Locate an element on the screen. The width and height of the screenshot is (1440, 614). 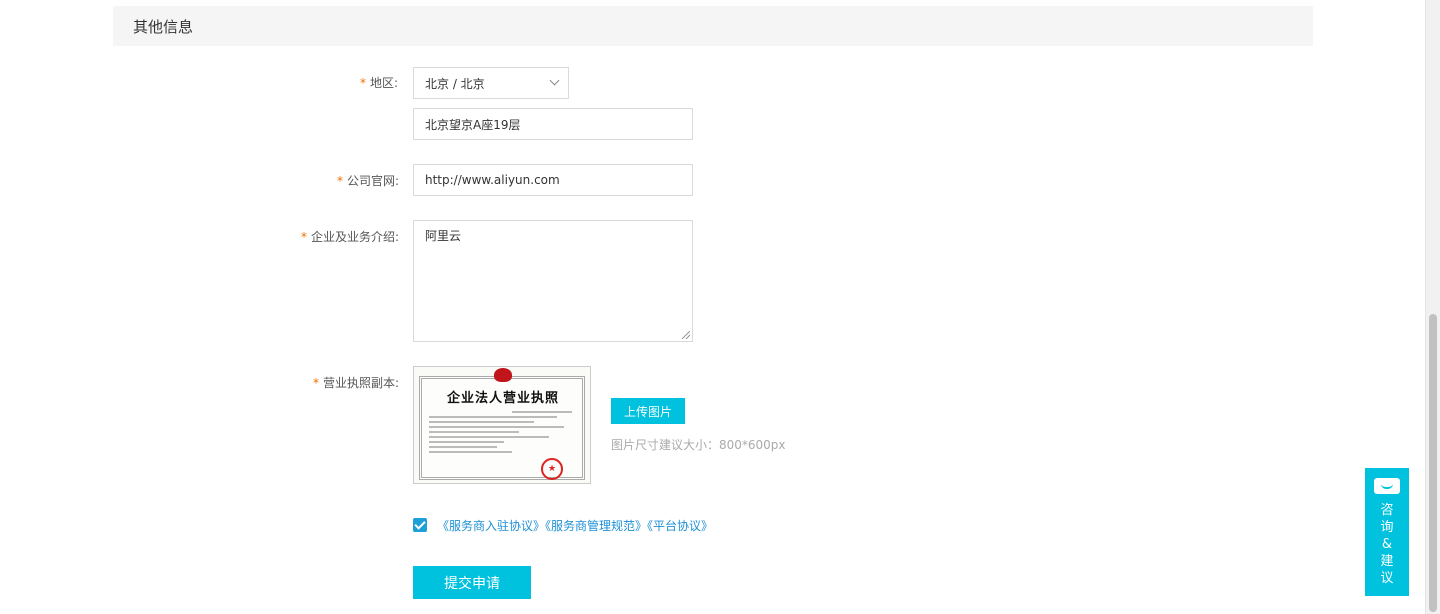
section-header: 其他信息 is located at coordinates (713, 26).